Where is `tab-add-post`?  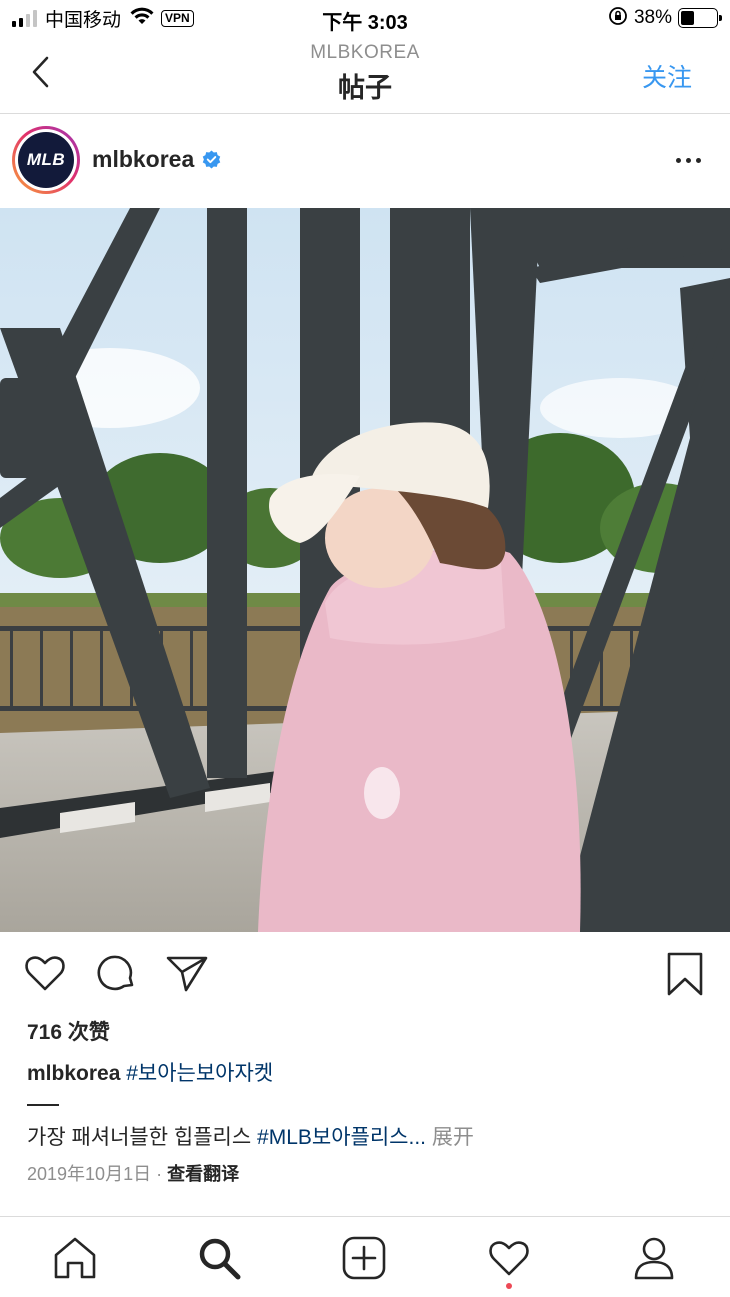
tab-add-post is located at coordinates (364, 1258).